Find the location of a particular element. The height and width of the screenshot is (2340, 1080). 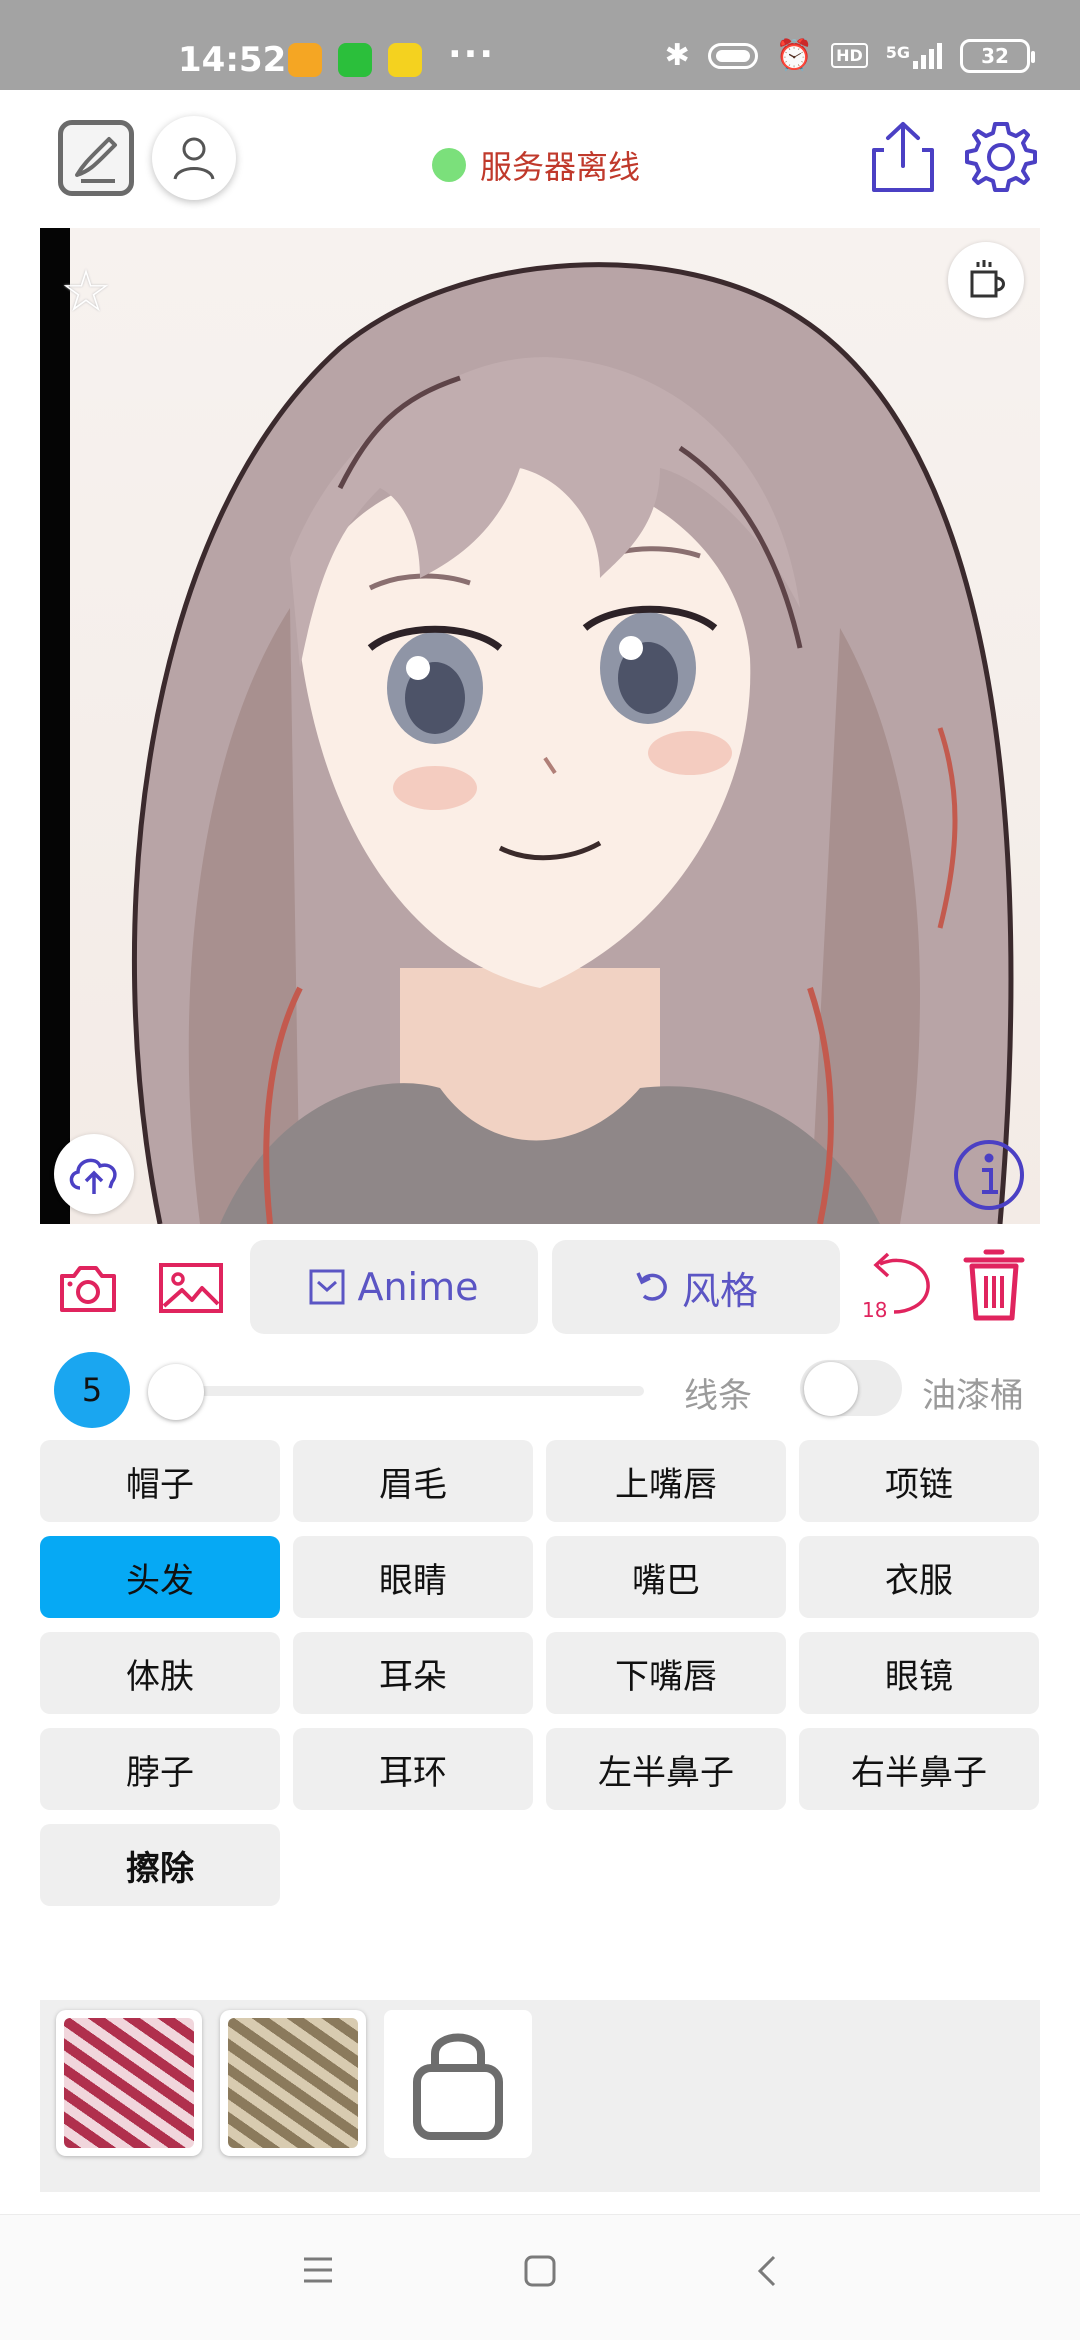

menu-icon is located at coordinates (318, 2270).